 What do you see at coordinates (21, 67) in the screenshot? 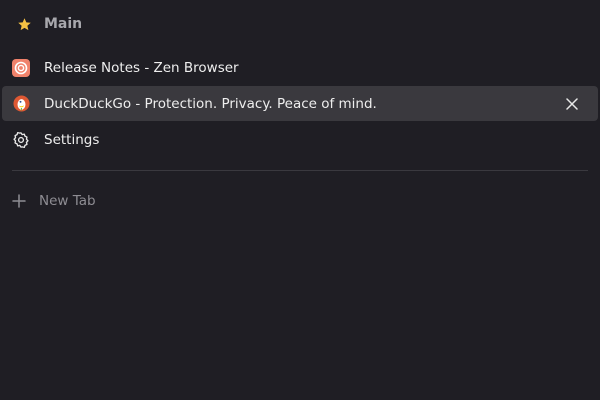
I see `zen-favicon-icon` at bounding box center [21, 67].